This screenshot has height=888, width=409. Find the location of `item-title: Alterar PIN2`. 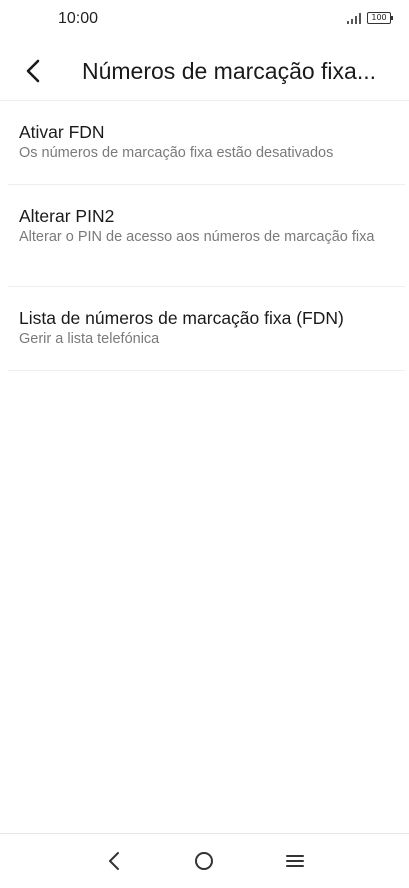

item-title: Alterar PIN2 is located at coordinates (67, 216).